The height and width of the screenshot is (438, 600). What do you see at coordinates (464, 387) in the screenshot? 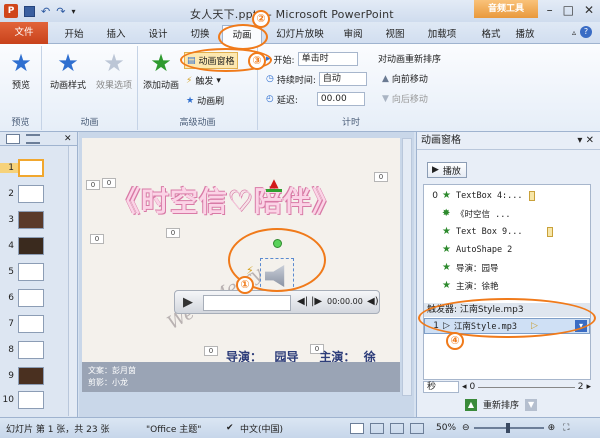
I see `scale-left-icon: ◂` at bounding box center [464, 387].